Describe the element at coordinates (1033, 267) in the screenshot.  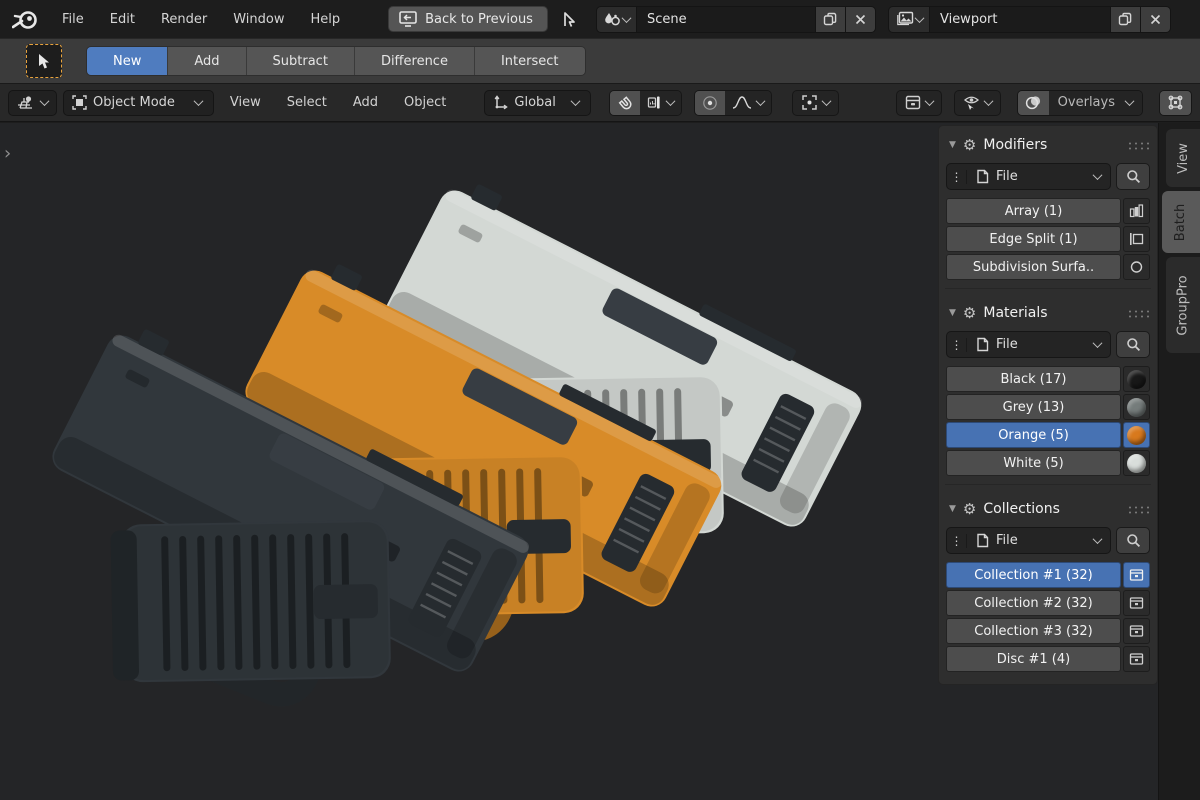
I see `modifier-subsurf-button: Subdivision Surfa..` at that location.